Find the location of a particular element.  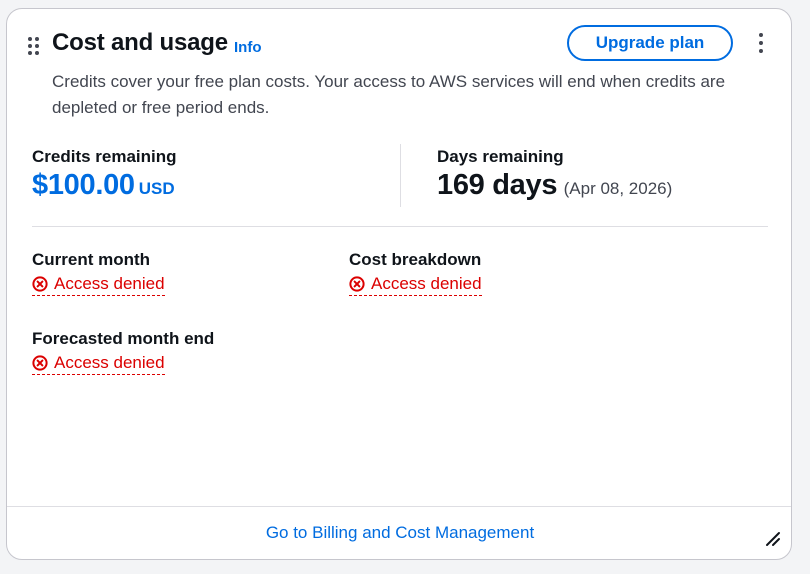

credits-remaining-value: $100.00 USD is located at coordinates (103, 185).